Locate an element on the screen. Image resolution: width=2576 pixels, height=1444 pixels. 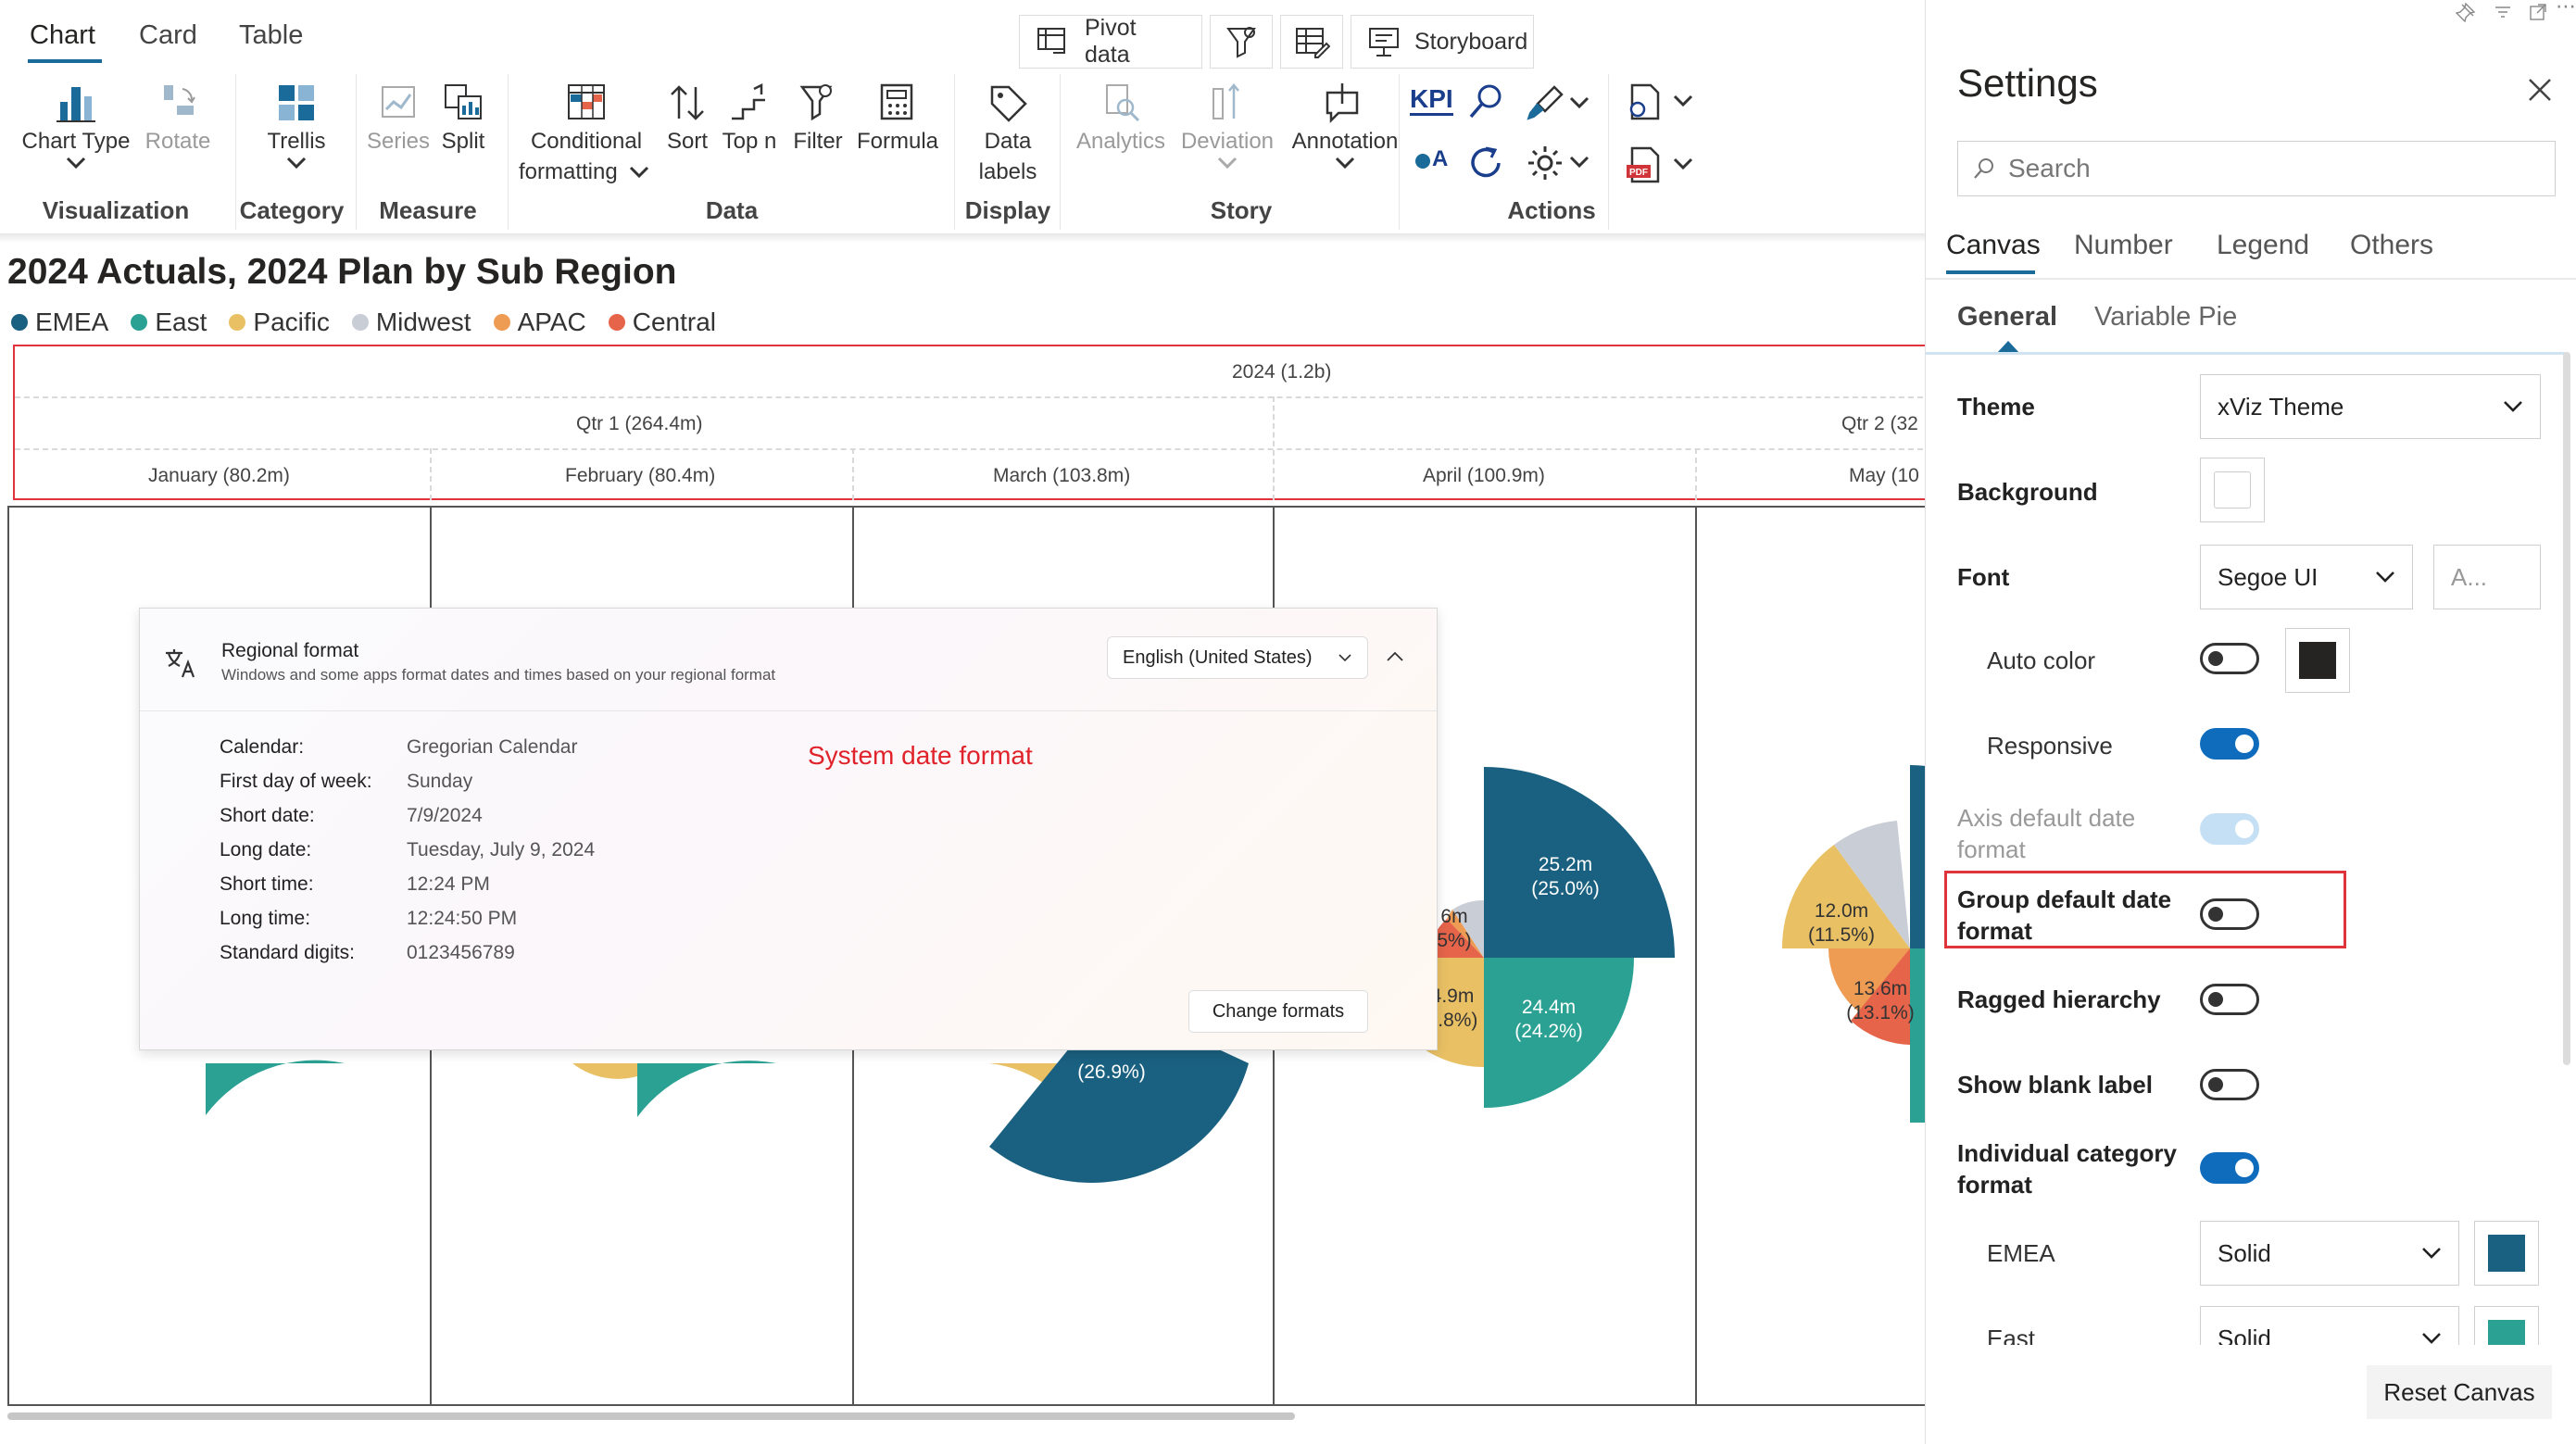
emea-color-picker is located at coordinates (2506, 1253).